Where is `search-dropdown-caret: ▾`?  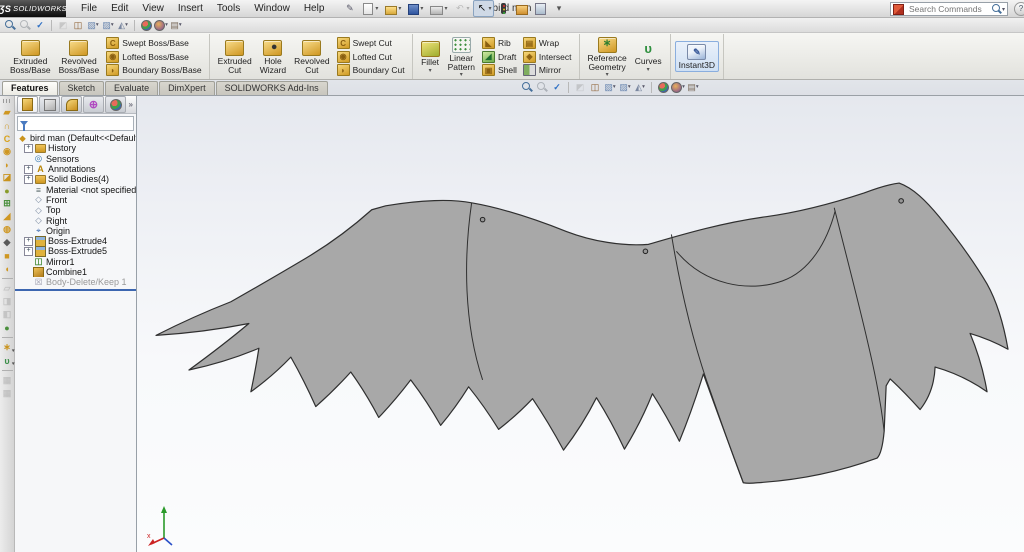
search-dropdown-caret: ▾ is located at coordinates (1003, 9).